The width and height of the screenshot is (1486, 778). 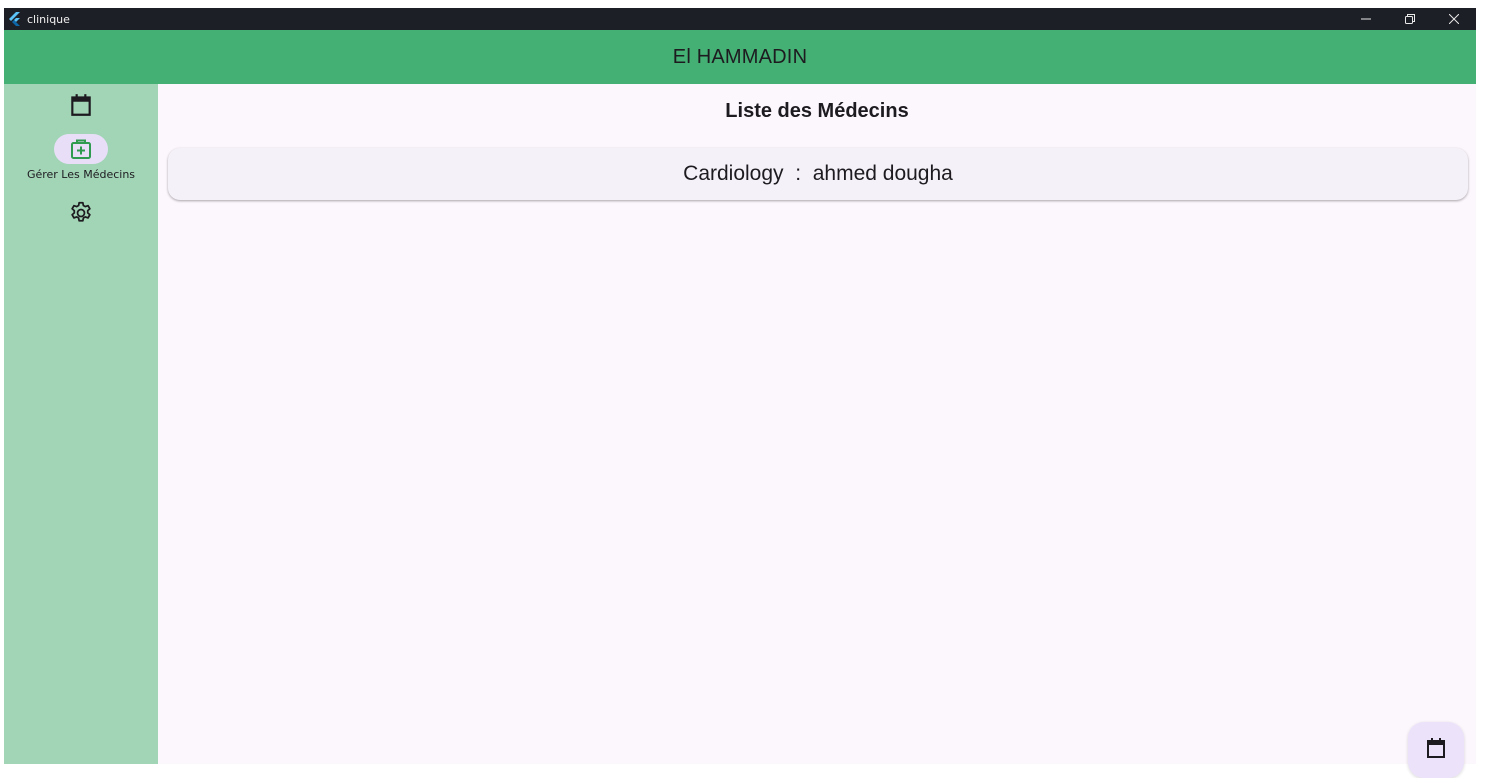 What do you see at coordinates (740, 19) in the screenshot?
I see `title-bar: clinique` at bounding box center [740, 19].